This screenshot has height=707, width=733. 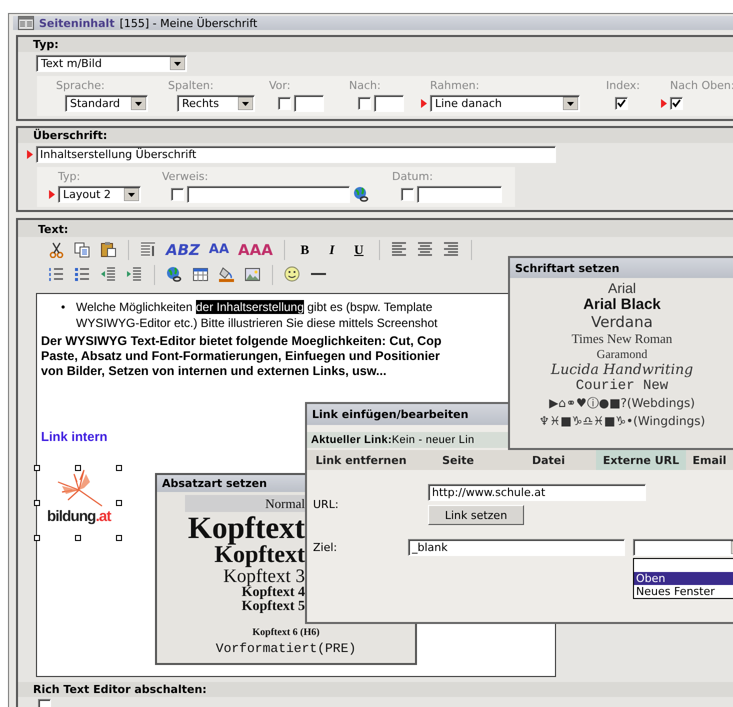 I want to click on align-left-icon, so click(x=399, y=249).